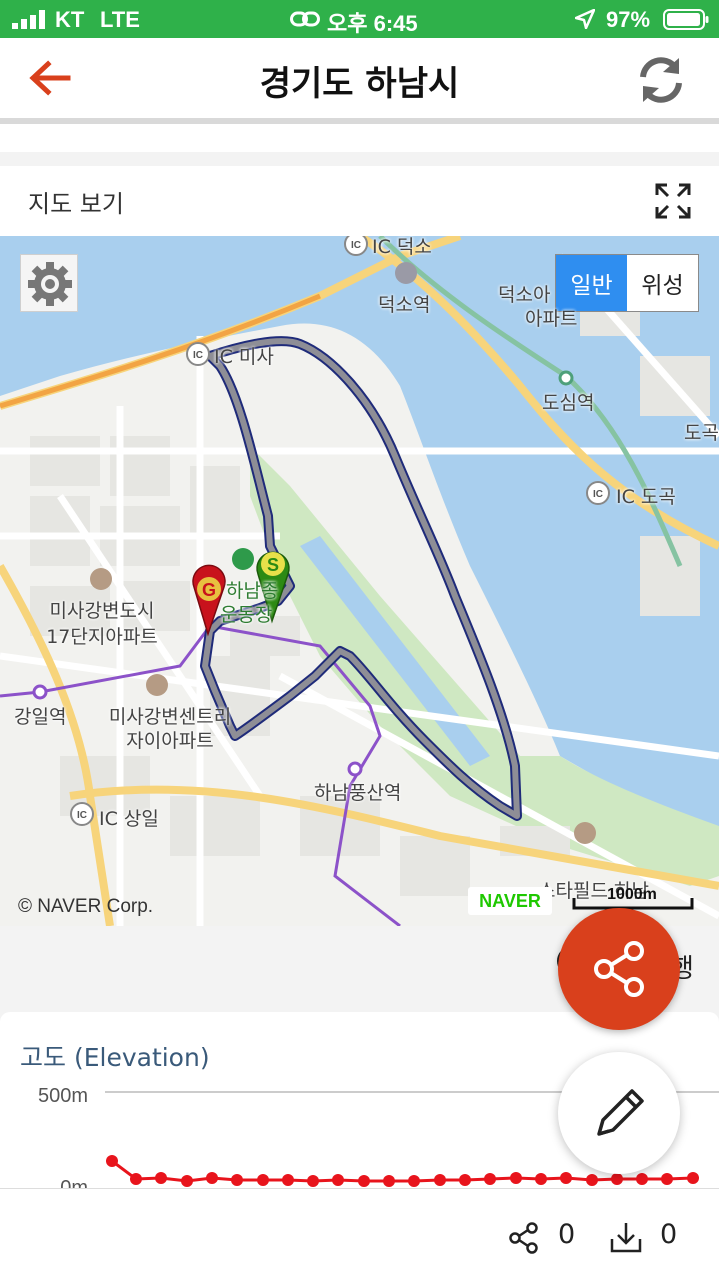  What do you see at coordinates (686, 19) in the screenshot?
I see `battery-icon` at bounding box center [686, 19].